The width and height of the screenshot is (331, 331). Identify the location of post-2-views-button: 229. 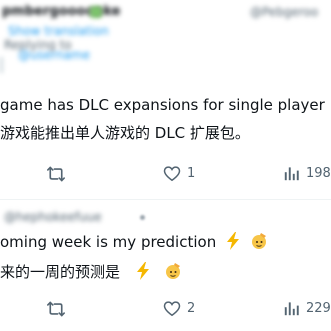
(307, 308).